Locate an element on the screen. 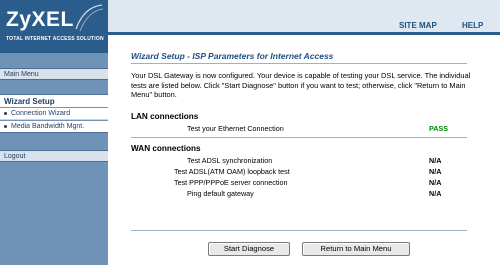 Image resolution: width=500 pixels, height=265 pixels. top-bar is located at coordinates (304, 17).